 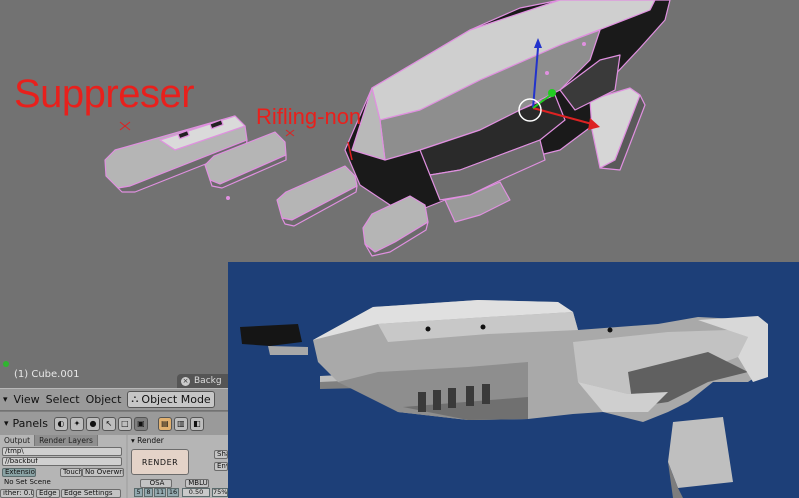 What do you see at coordinates (48, 493) in the screenshot?
I see `edge-toggle: Edge` at bounding box center [48, 493].